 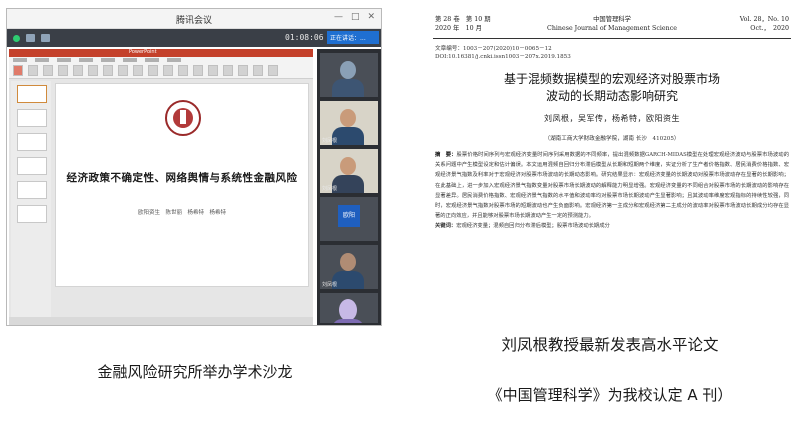 What do you see at coordinates (338, 17) in the screenshot?
I see `minimize-icon: —` at bounding box center [338, 17].